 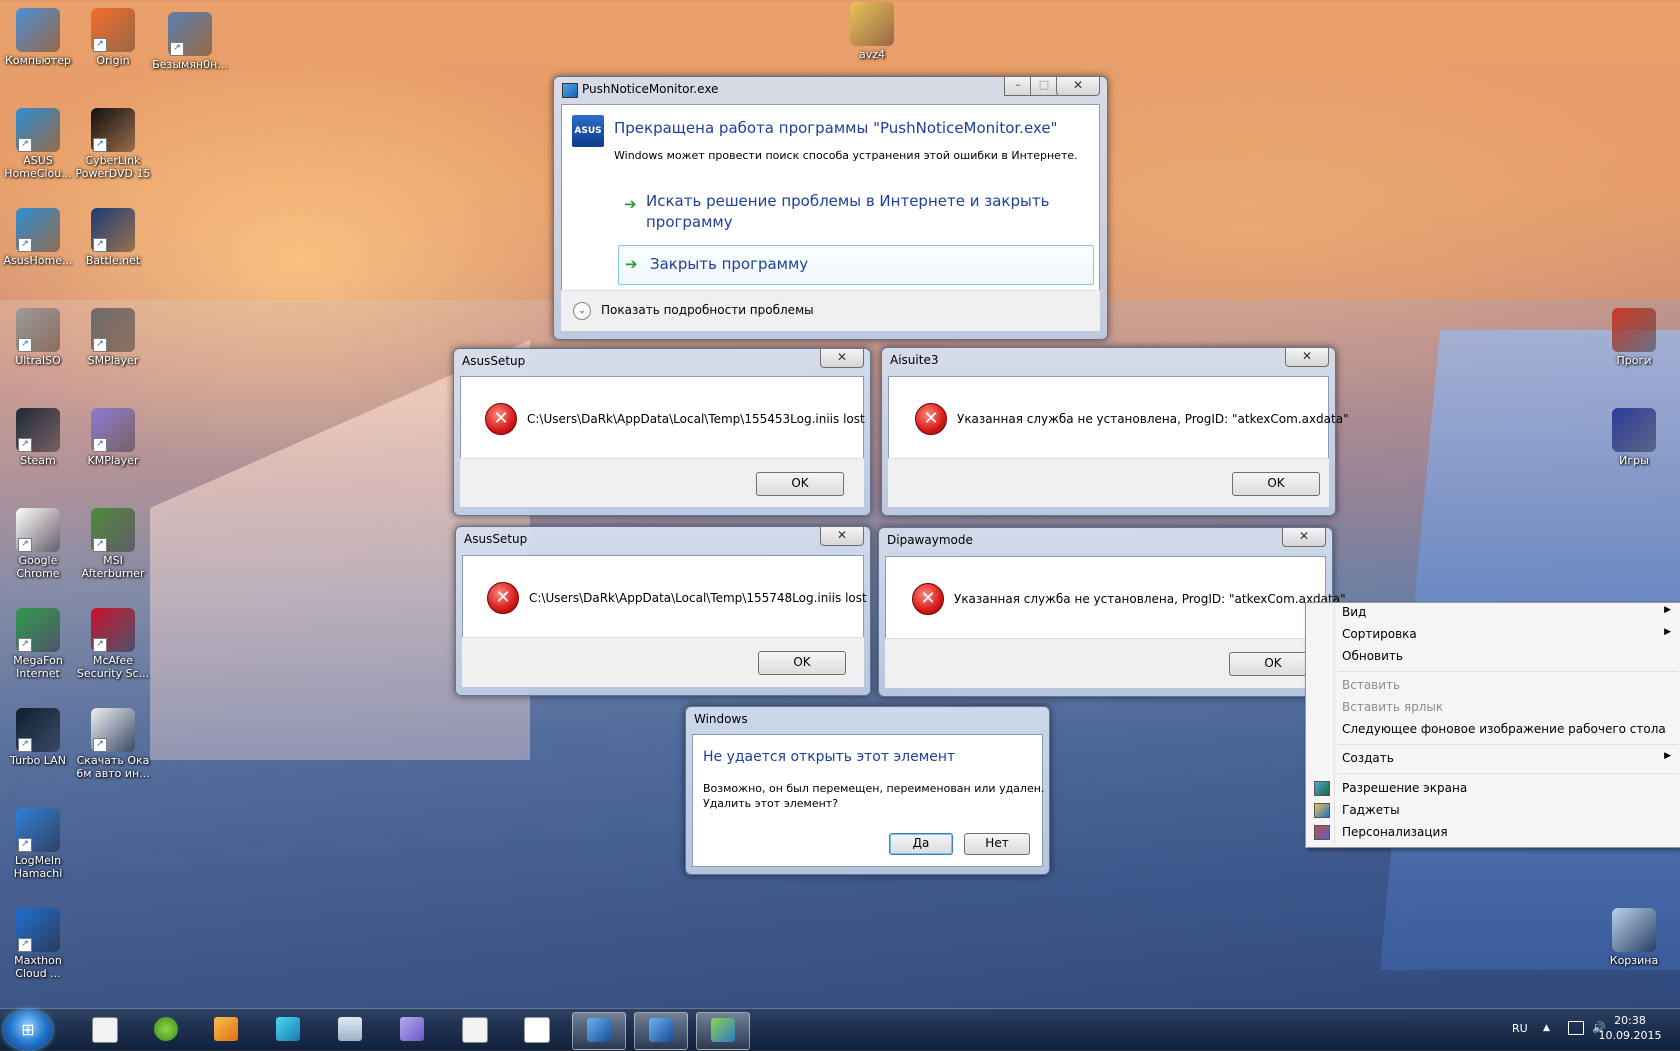 I want to click on taskbar-pin-media, so click(x=226, y=1030).